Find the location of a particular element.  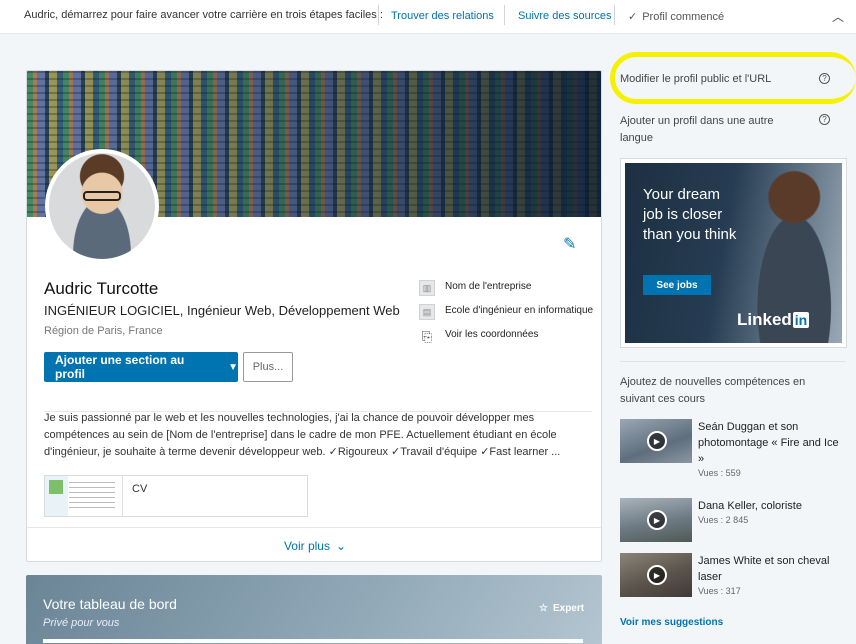

ad-copy: Your dream job is closer than you think is located at coordinates (690, 214).